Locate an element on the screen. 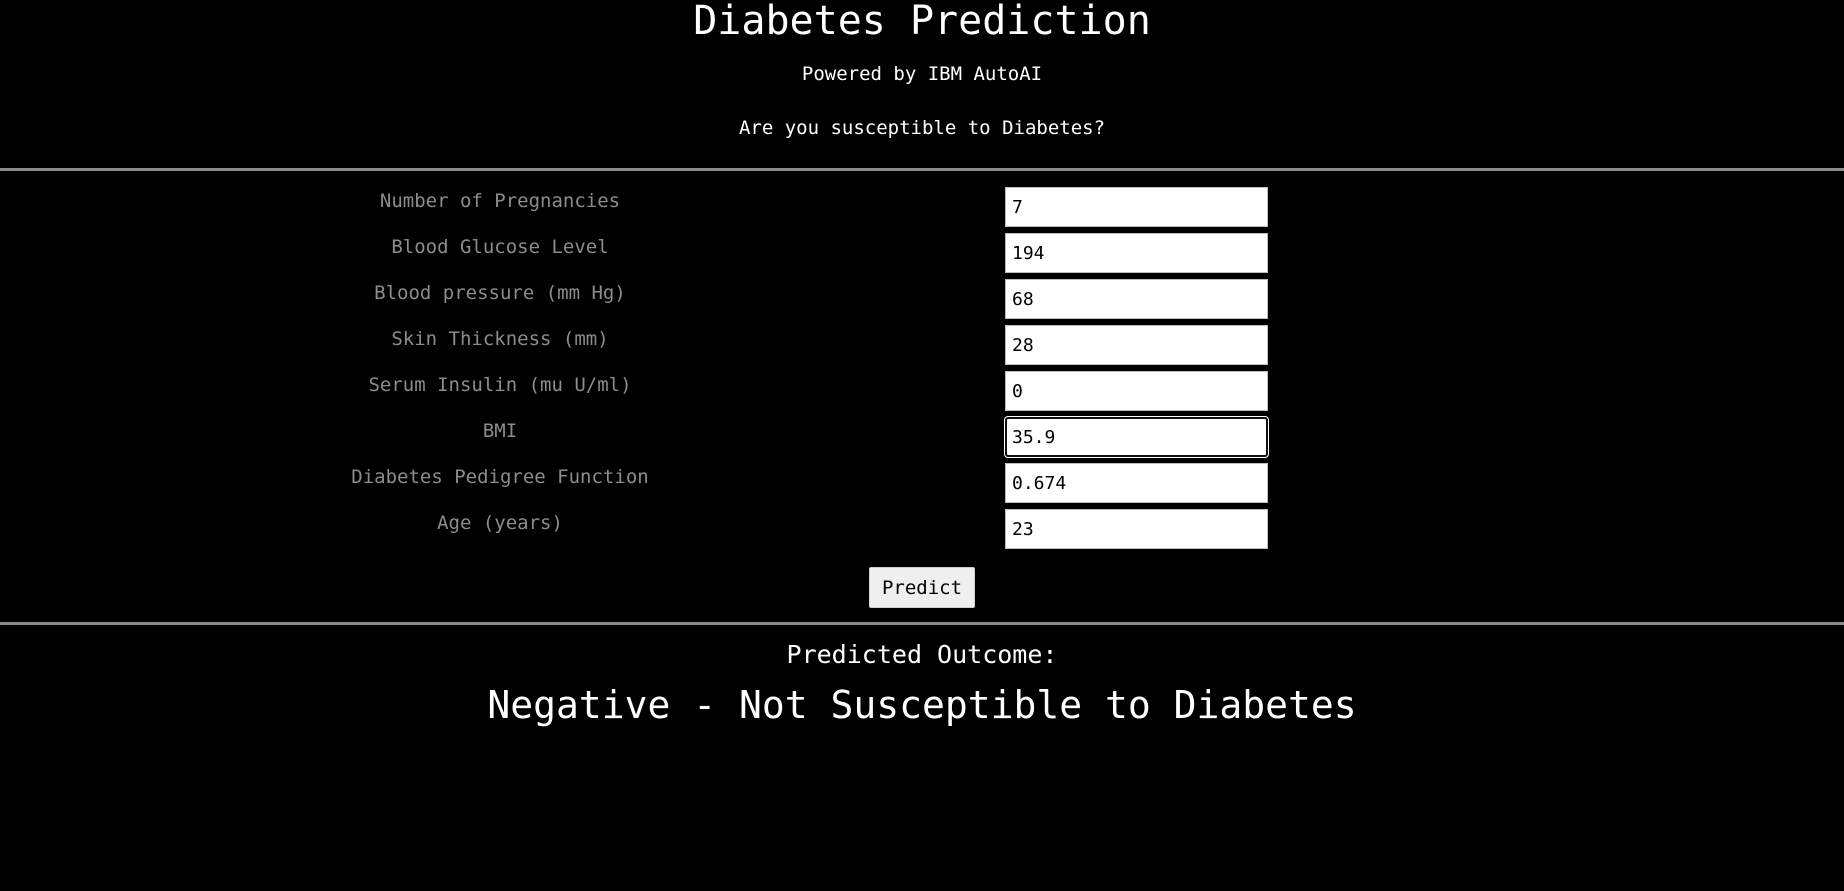 This screenshot has width=1844, height=891. pedigree-label: Diabetes Pedigree Function is located at coordinates (500, 477).